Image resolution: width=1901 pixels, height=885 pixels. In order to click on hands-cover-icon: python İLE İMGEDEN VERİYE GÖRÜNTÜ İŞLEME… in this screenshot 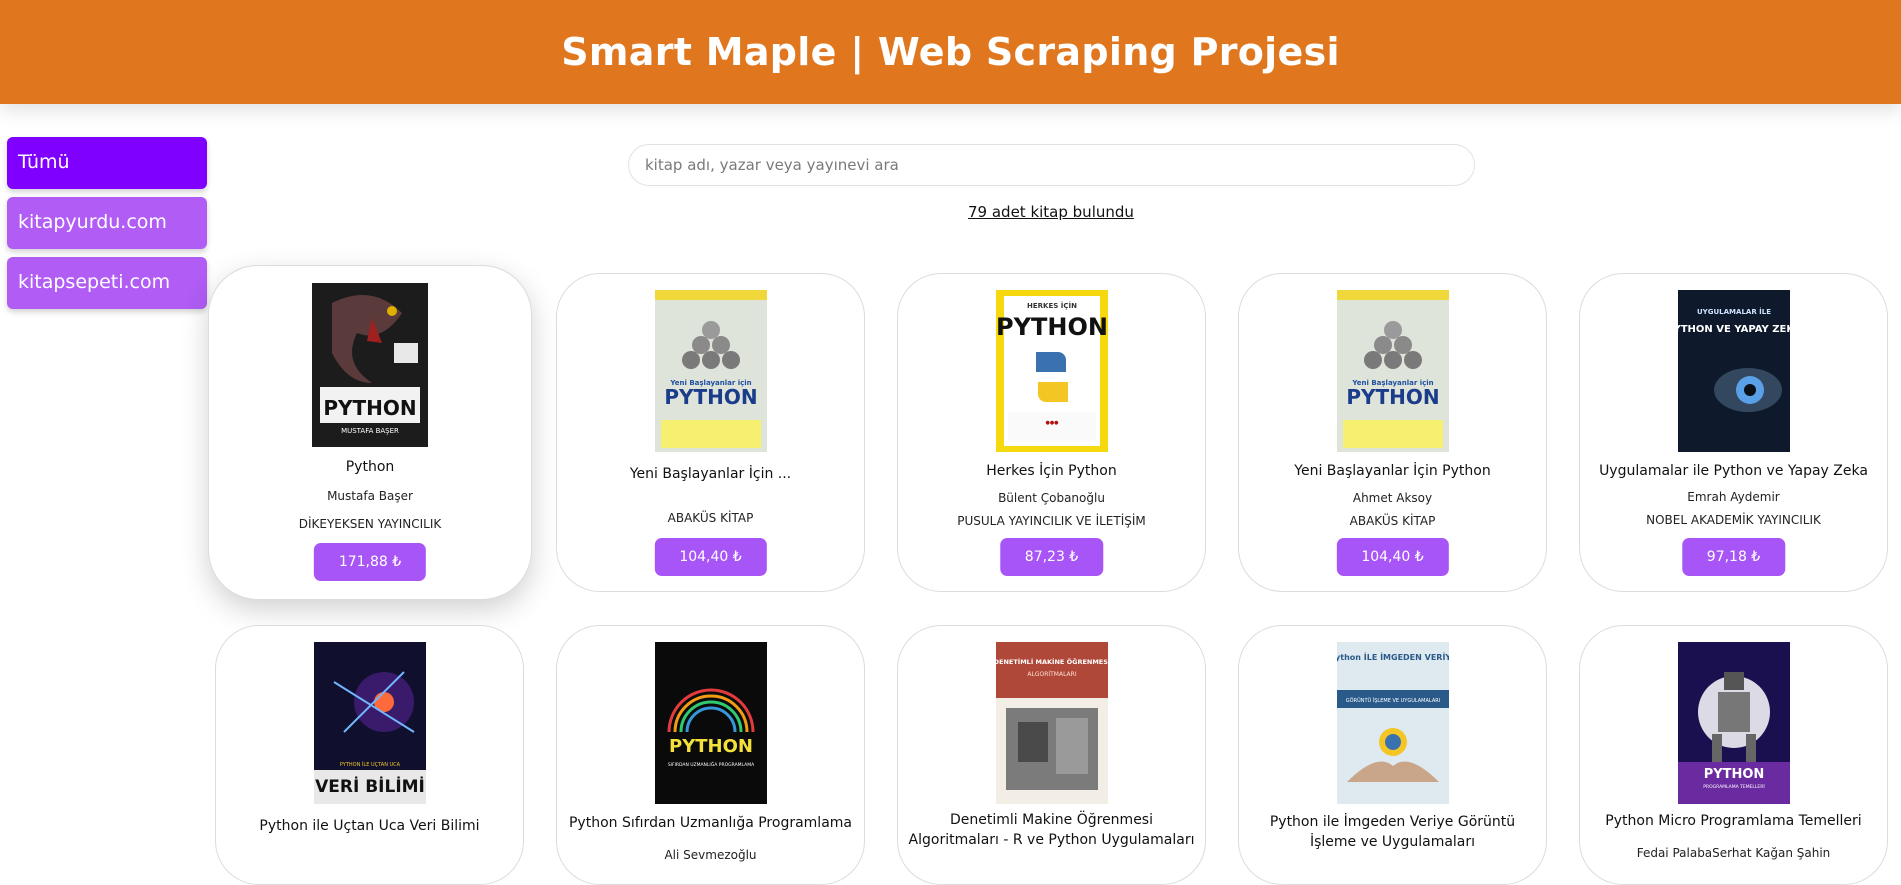, I will do `click(1392, 723)`.